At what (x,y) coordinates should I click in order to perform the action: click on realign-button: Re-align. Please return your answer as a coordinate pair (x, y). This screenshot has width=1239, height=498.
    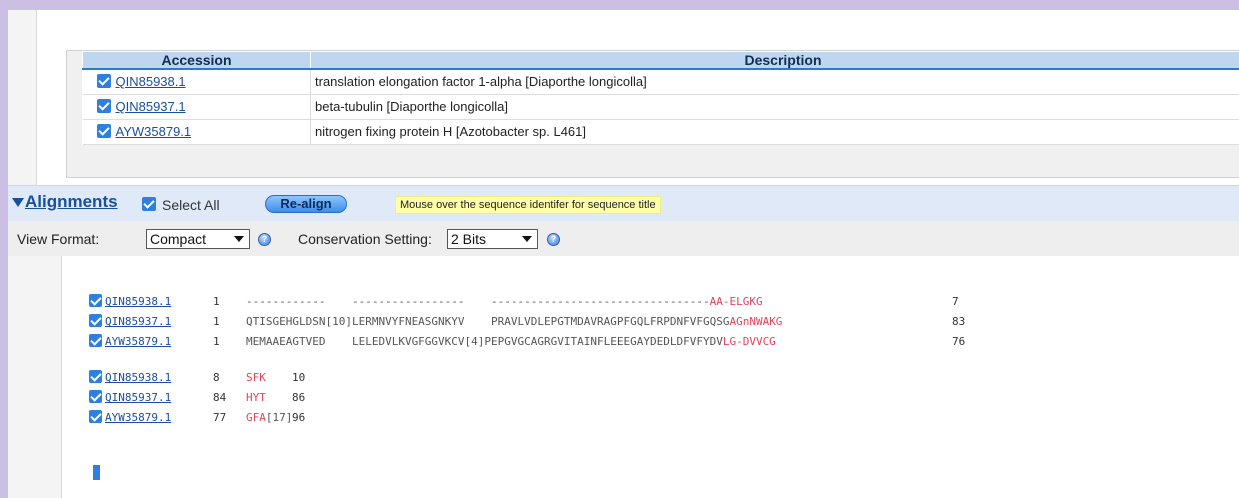
    Looking at the image, I should click on (306, 204).